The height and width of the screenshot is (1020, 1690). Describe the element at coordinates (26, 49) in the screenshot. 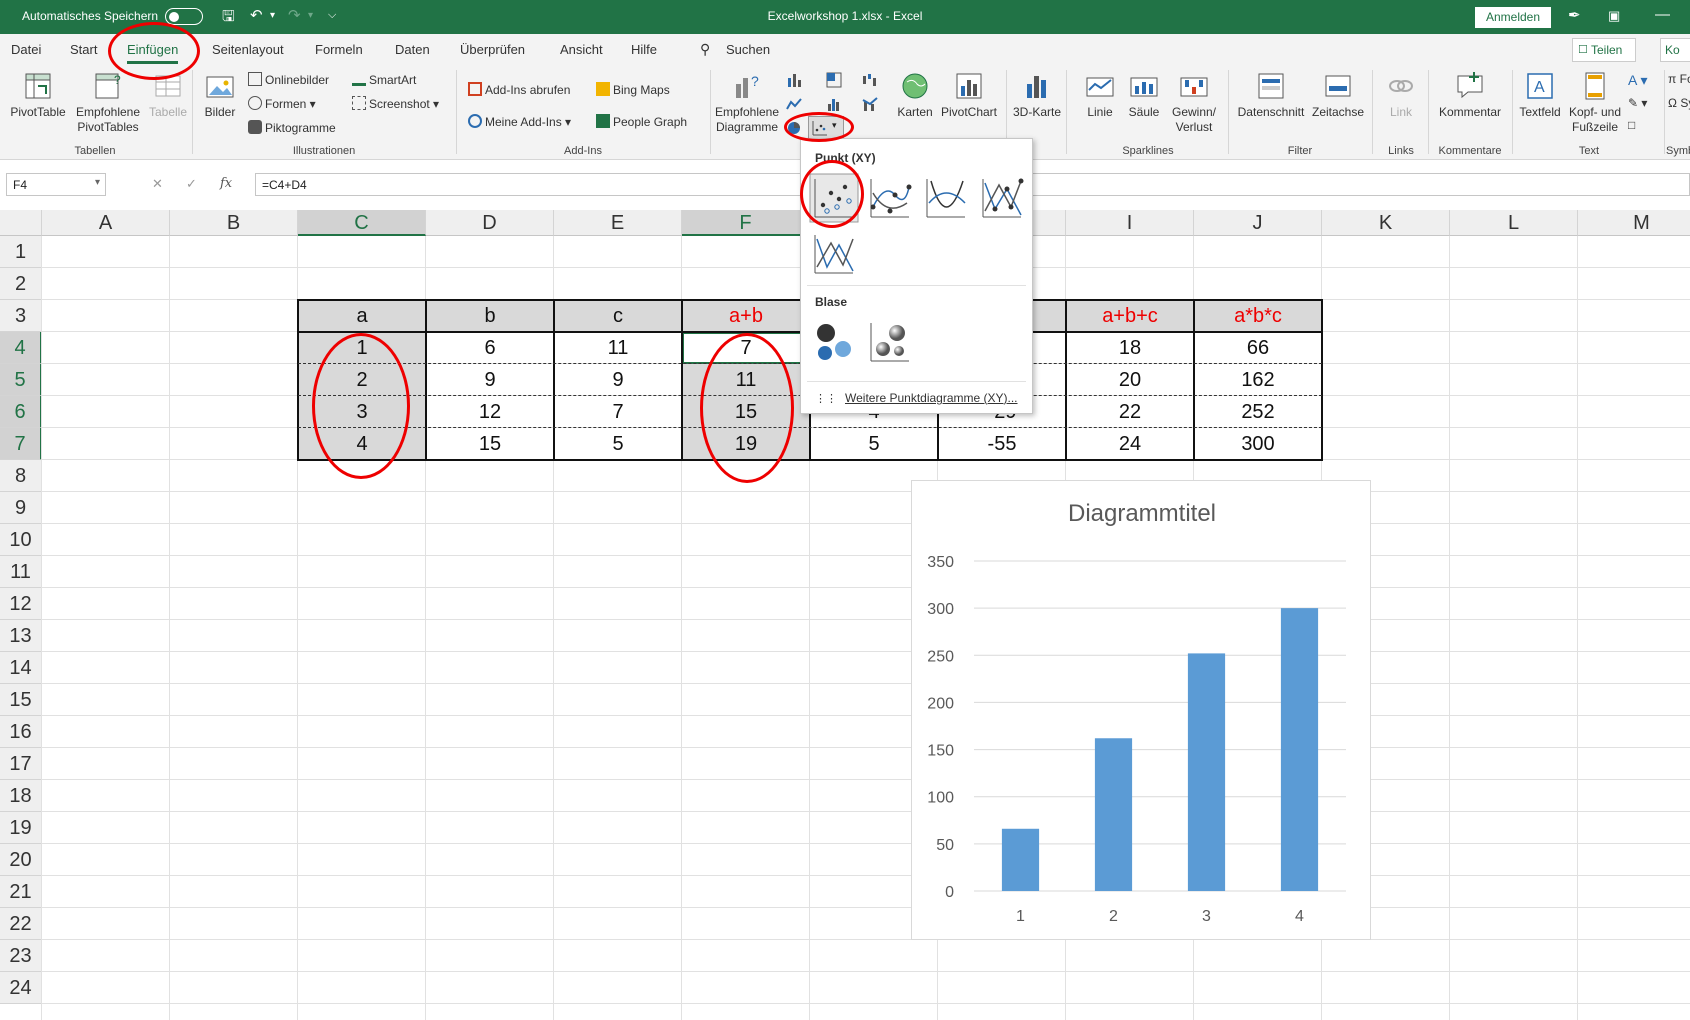

I see `tab-datei: Datei` at that location.